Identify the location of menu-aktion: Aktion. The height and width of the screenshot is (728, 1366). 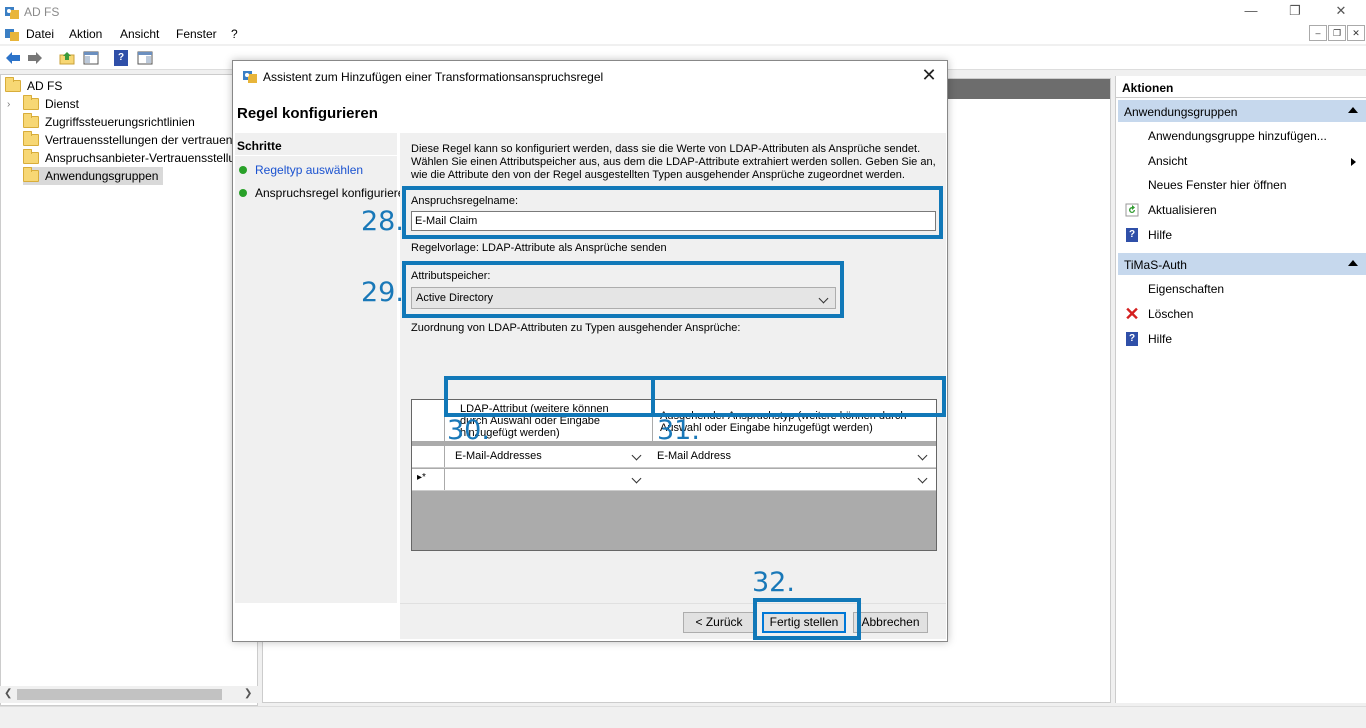
(85, 34).